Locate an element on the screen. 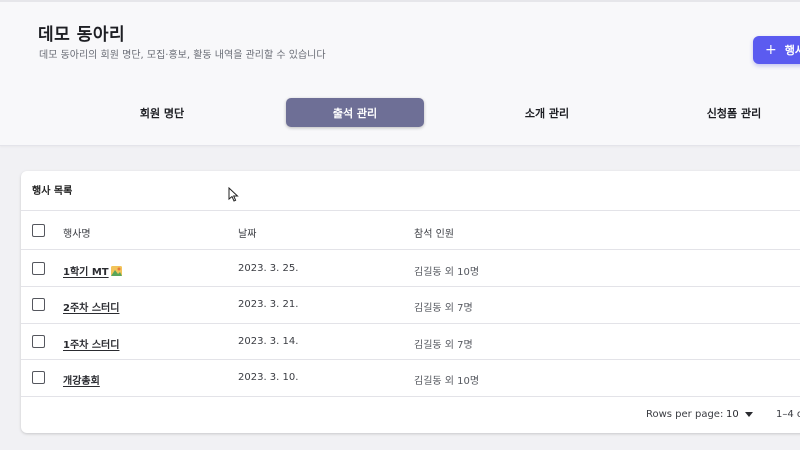 The image size is (800, 450). table-row: 1주차 스터디 is located at coordinates (91, 343).